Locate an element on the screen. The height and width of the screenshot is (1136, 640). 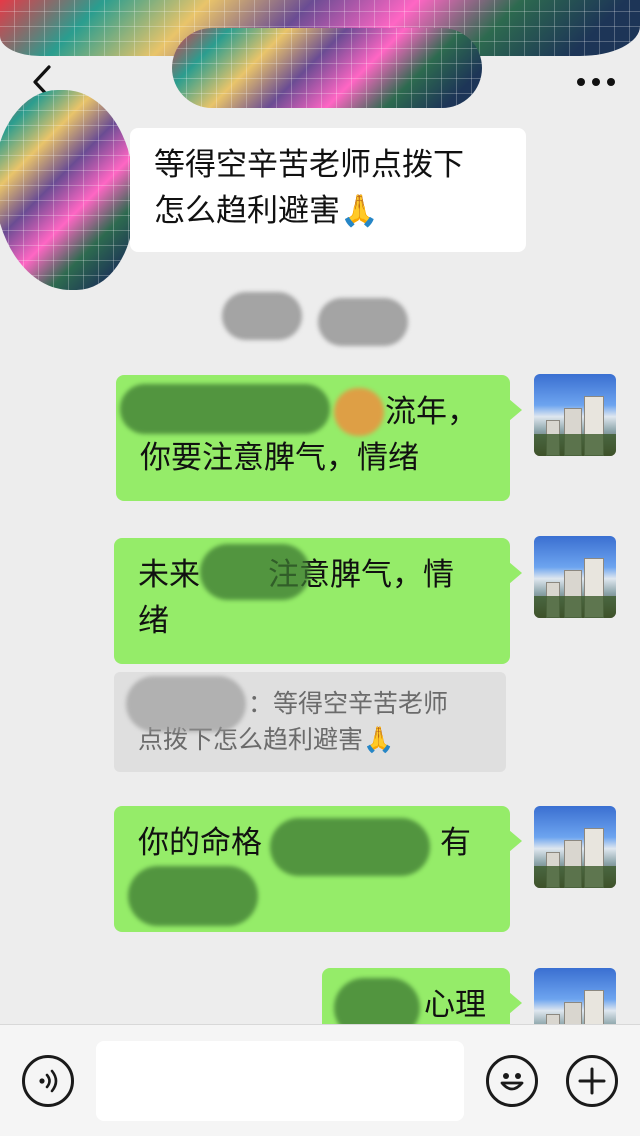
chat-input-bar is located at coordinates (320, 1080).